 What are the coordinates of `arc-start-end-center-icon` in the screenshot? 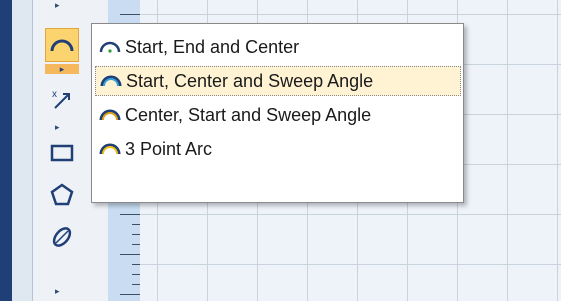 It's located at (110, 47).